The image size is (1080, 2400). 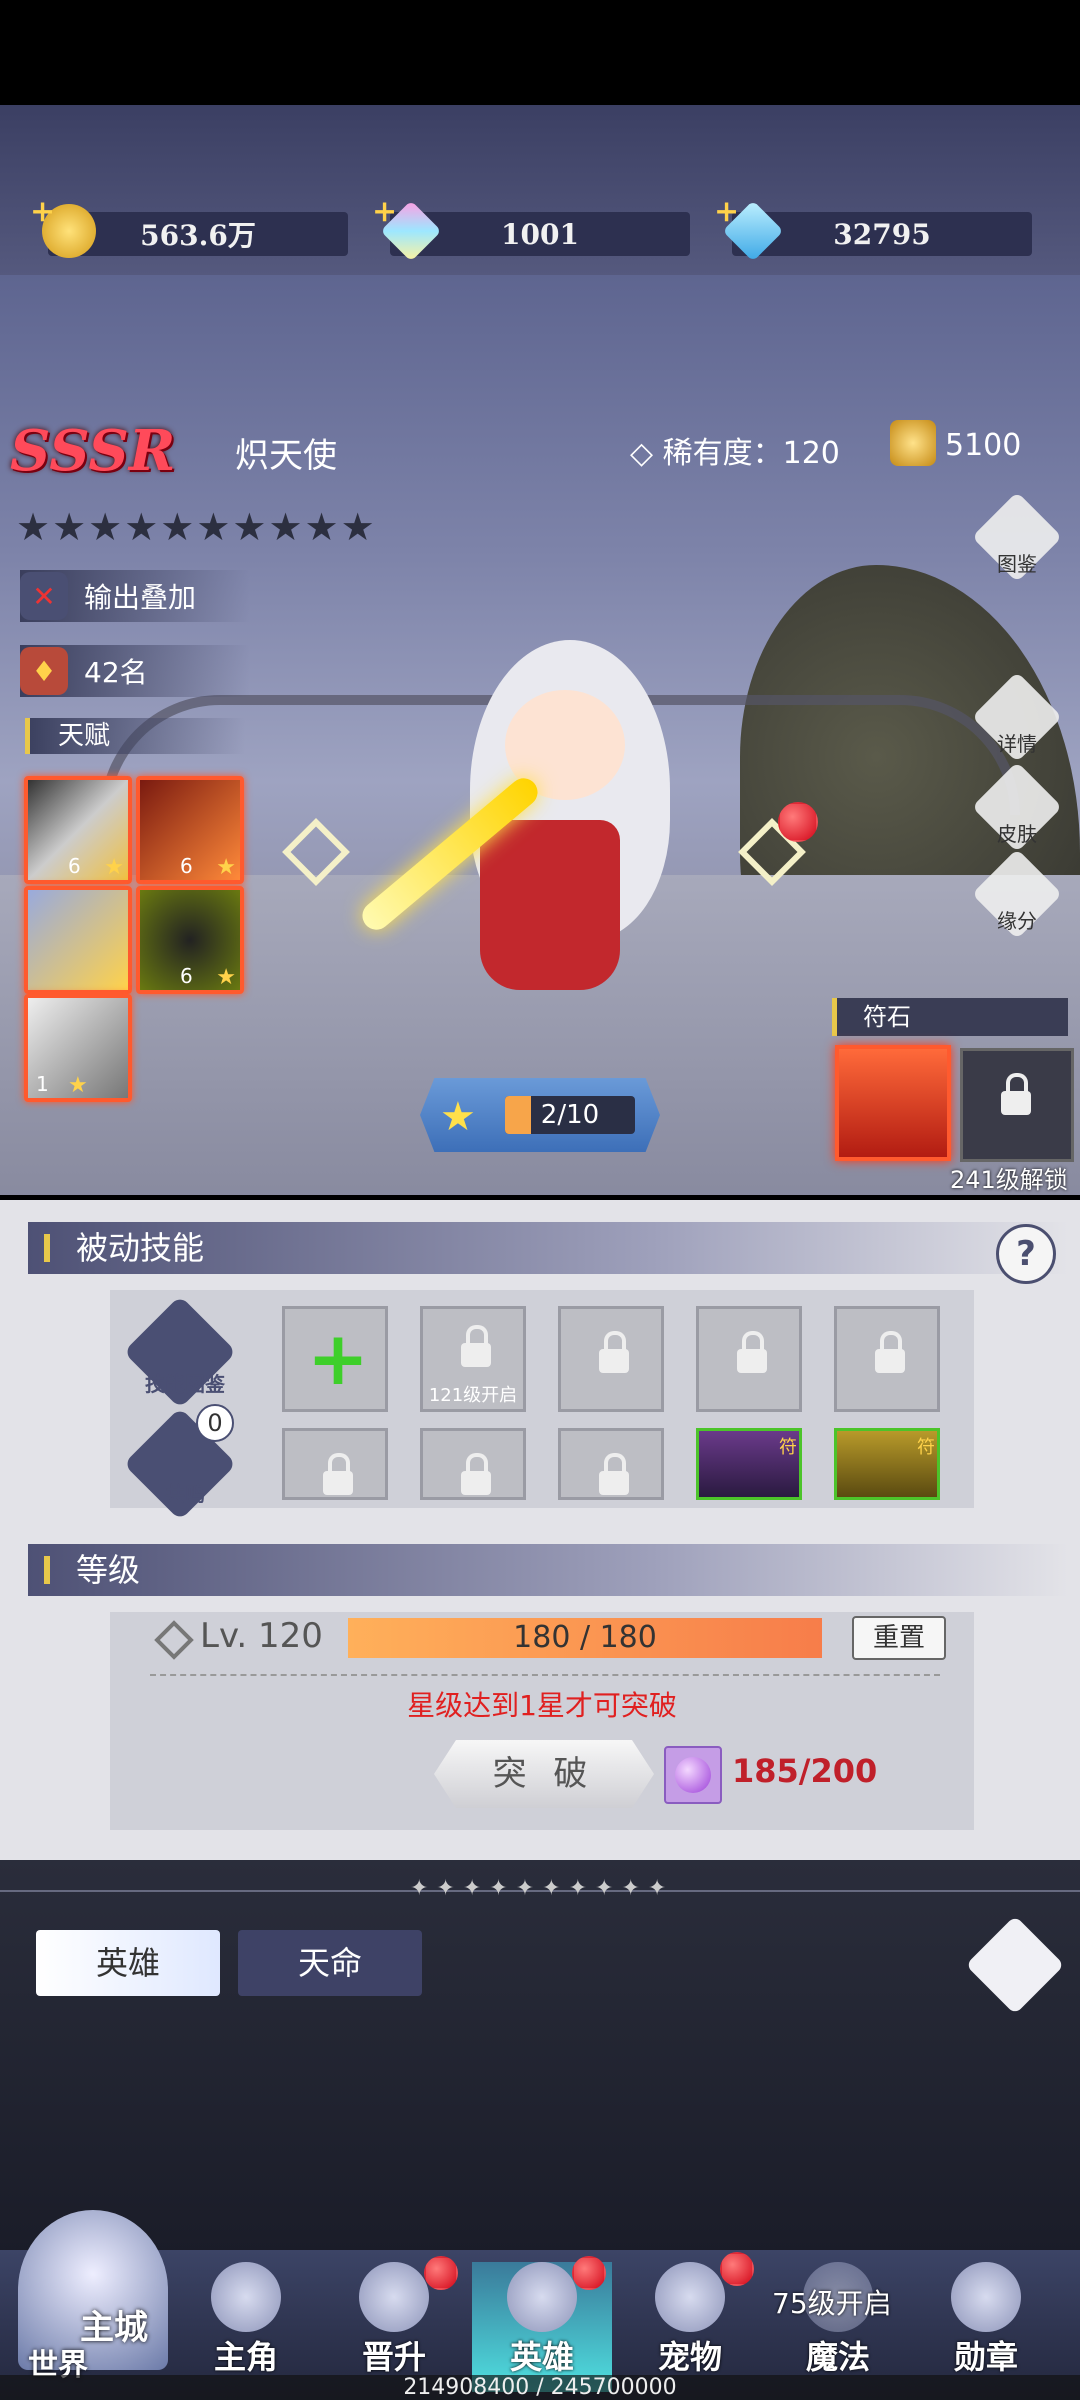 I want to click on break-button: 突 破, so click(x=544, y=1774).